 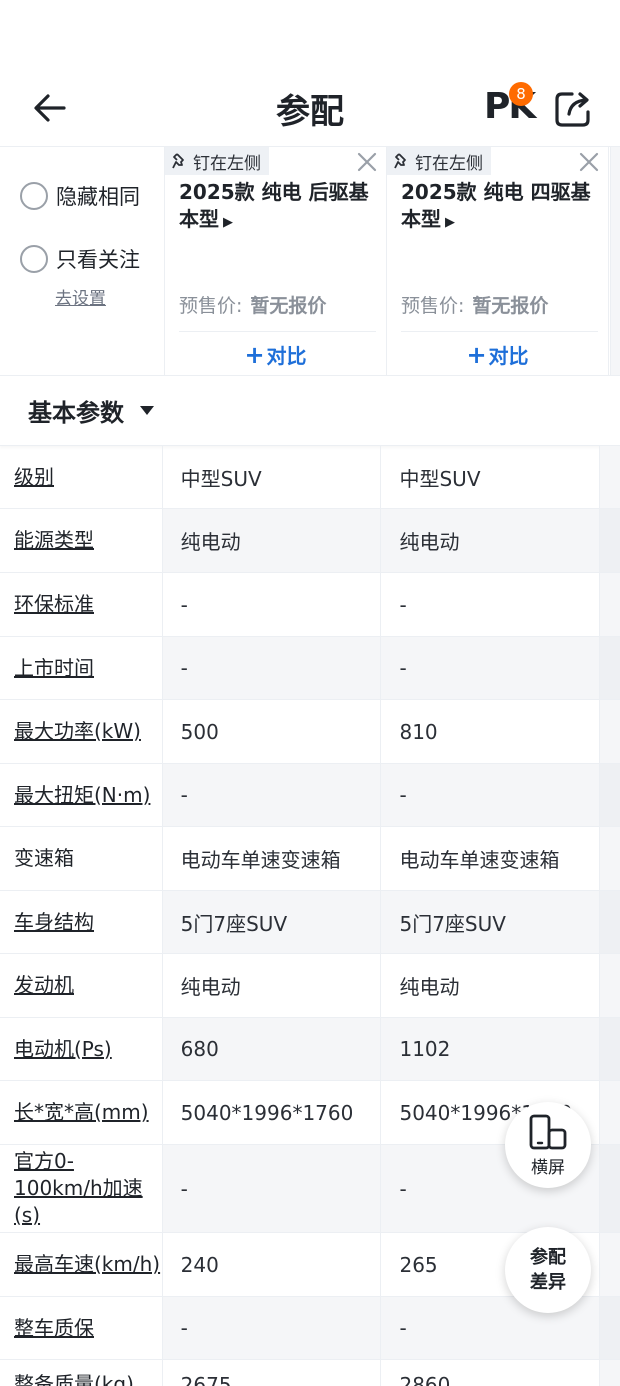 What do you see at coordinates (81, 1049) in the screenshot?
I see `param-name: 电动机(Ps)` at bounding box center [81, 1049].